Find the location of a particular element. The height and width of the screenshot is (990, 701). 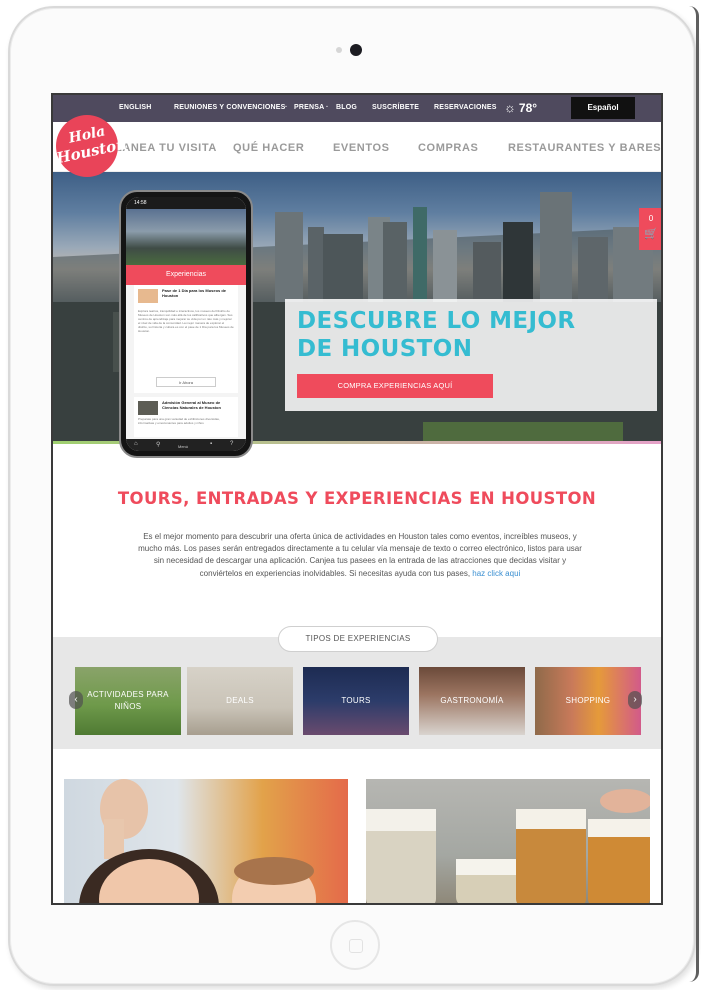

tile-label: GASTRONOMÍA is located at coordinates (472, 700).